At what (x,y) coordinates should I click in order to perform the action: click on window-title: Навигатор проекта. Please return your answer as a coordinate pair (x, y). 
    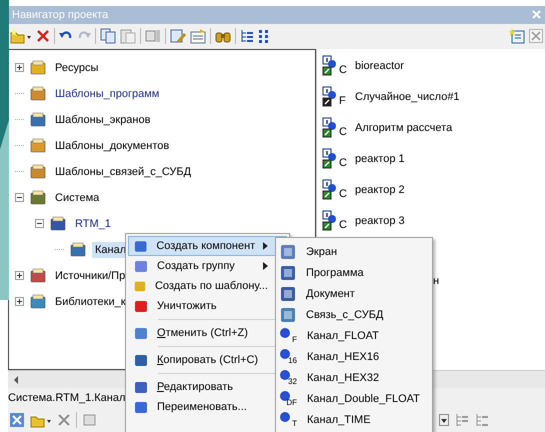
    Looking at the image, I should click on (61, 14).